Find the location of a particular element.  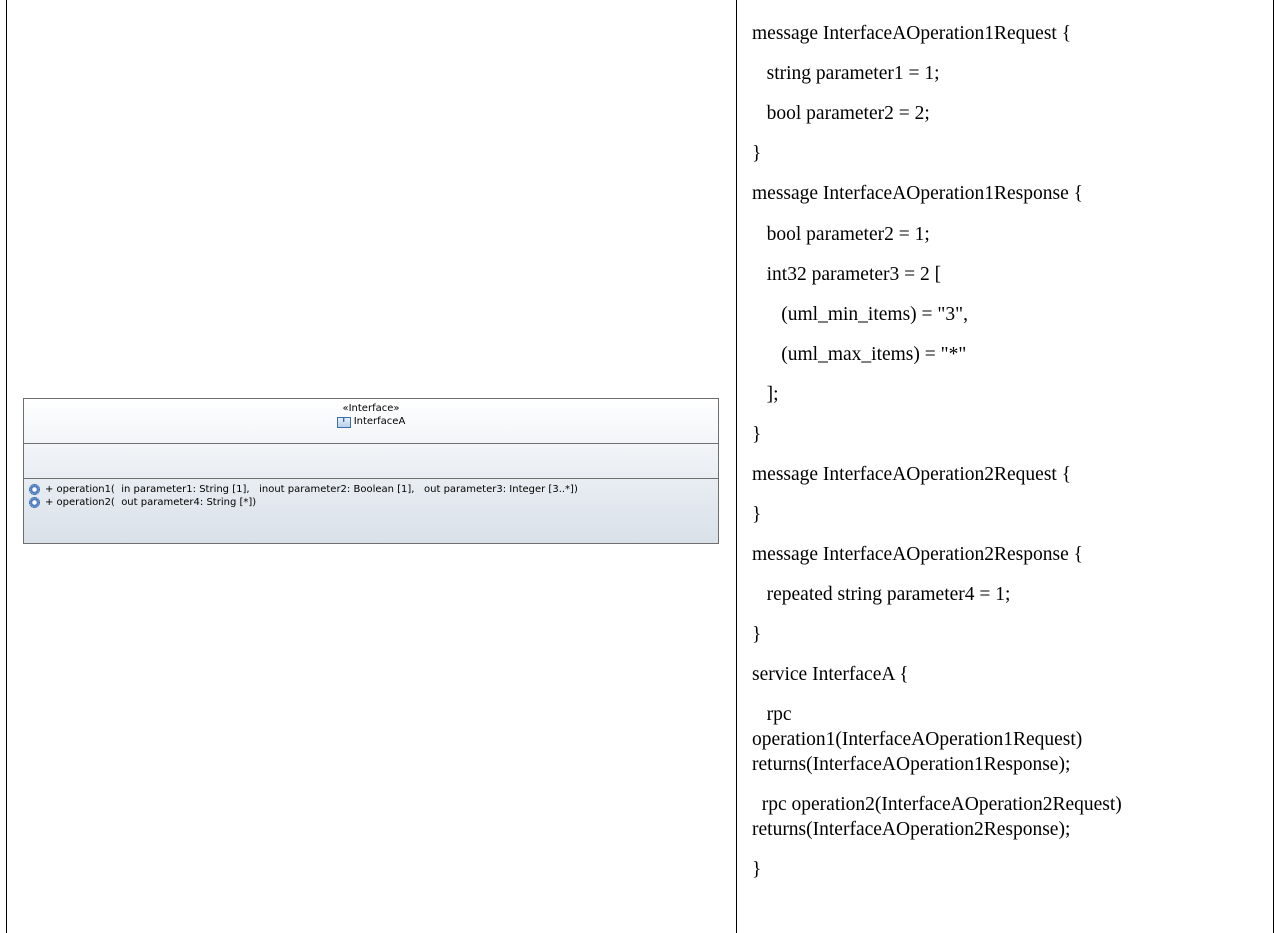

code-line: (uml_min_items) = "3", is located at coordinates (860, 314).